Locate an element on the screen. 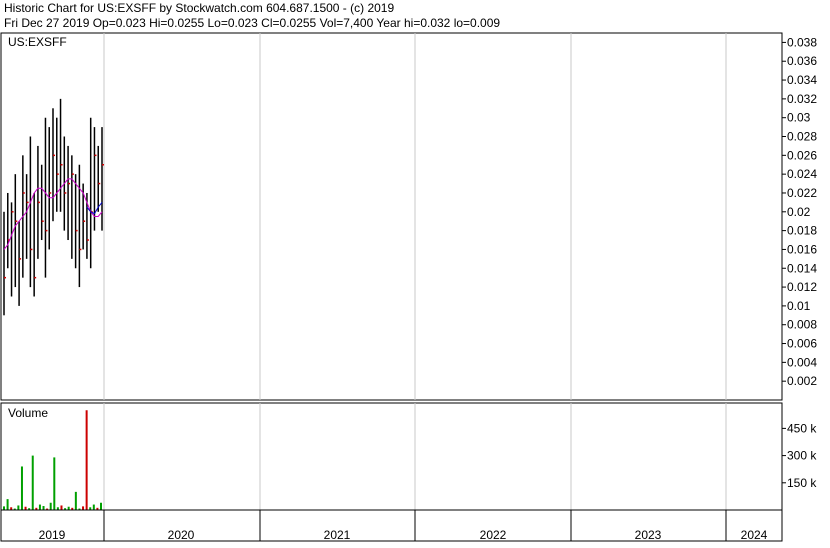 The image size is (830, 548). price-y-tick-label: 0.018 is located at coordinates (802, 231).